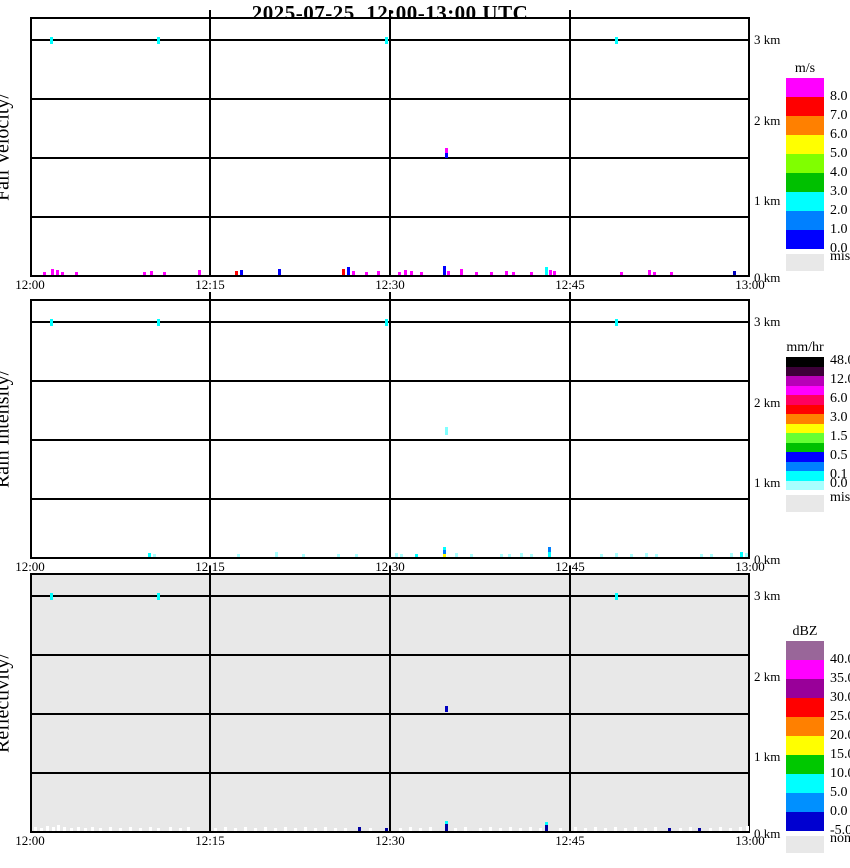 Image resolution: width=850 pixels, height=868 pixels. I want to click on colorbar-label: 7.0, so click(839, 115).